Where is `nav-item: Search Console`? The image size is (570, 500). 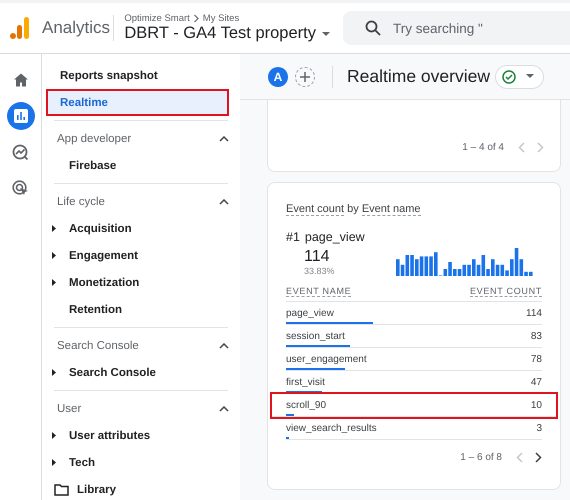
nav-item: Search Console is located at coordinates (112, 372).